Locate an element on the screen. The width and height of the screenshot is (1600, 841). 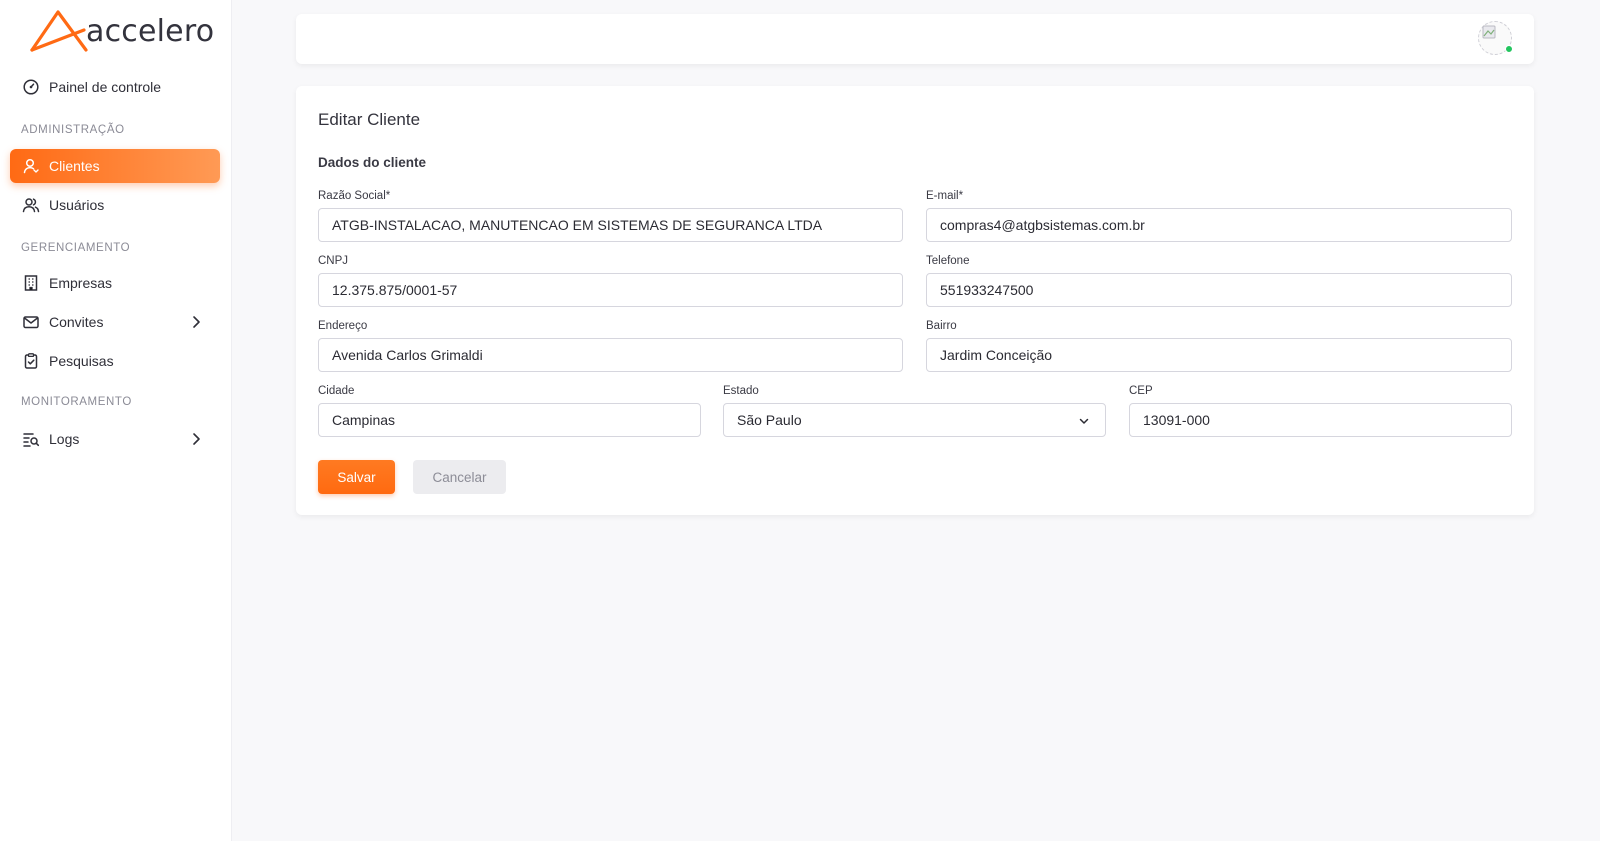
building-icon is located at coordinates (31, 283).